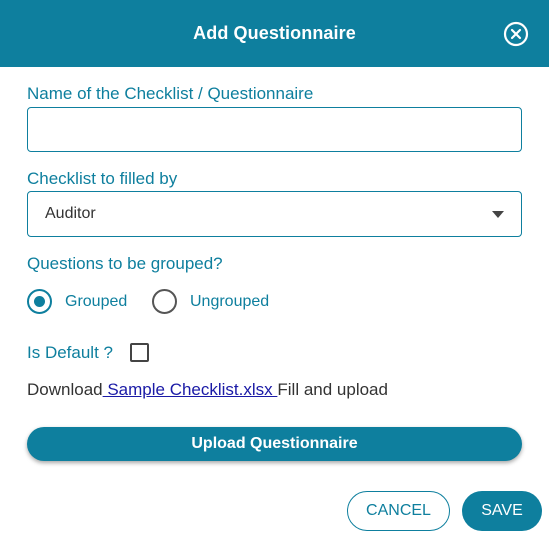  I want to click on dialog-header: Add Questionnaire, so click(274, 33).